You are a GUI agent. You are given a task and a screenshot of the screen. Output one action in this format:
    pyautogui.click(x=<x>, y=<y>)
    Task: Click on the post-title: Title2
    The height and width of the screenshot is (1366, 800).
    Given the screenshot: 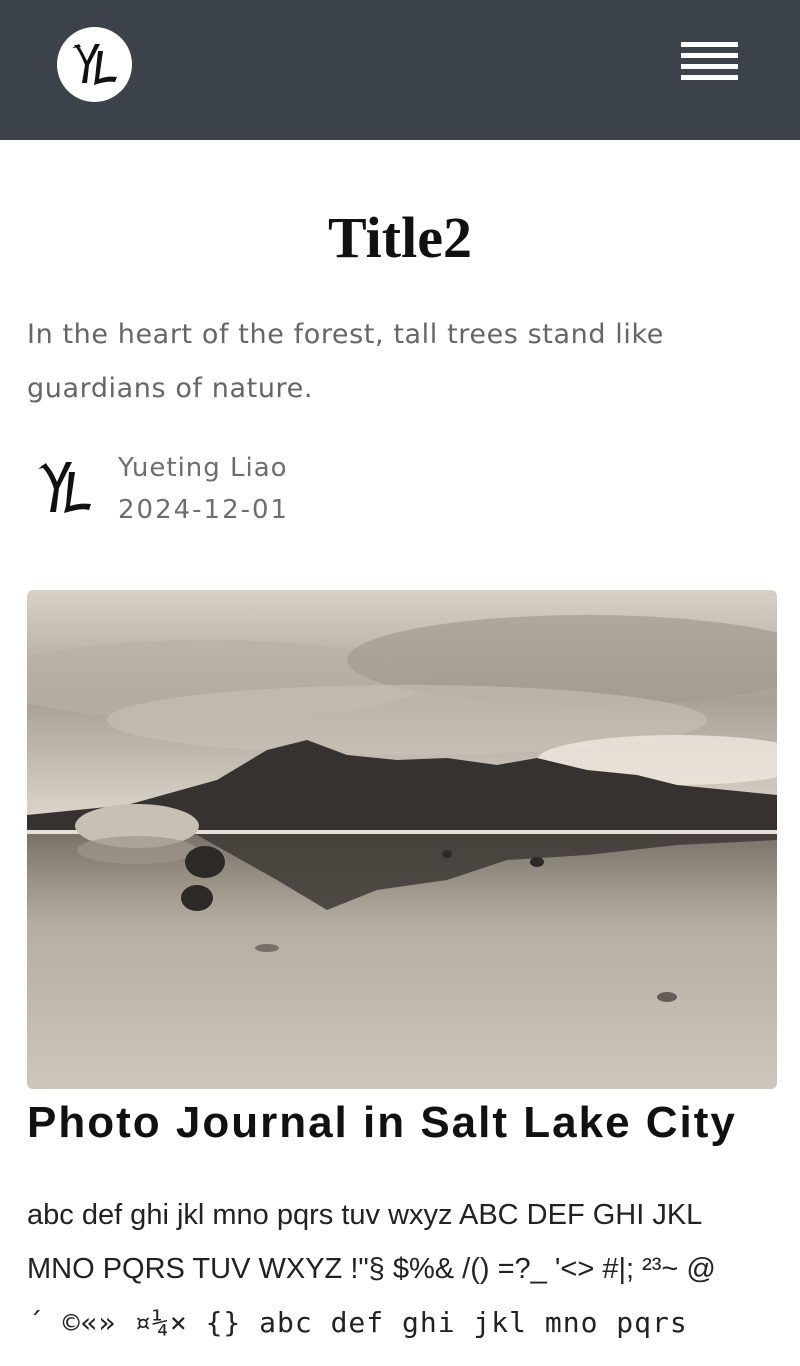 What is the action you would take?
    pyautogui.click(x=400, y=237)
    